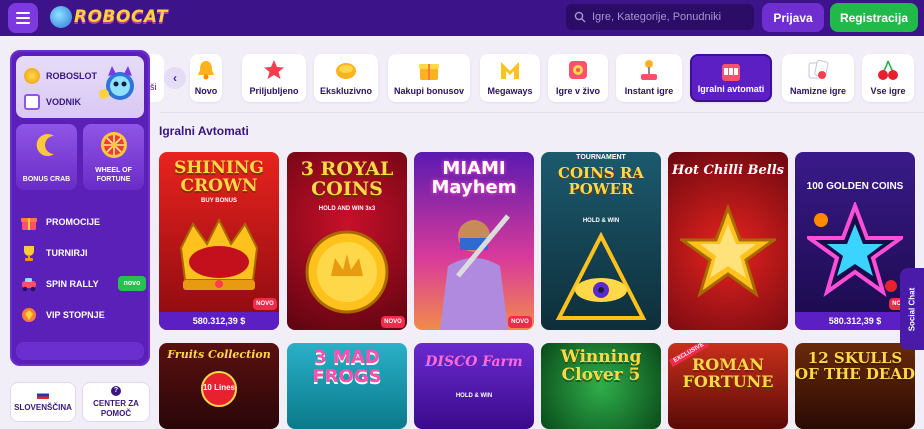 This screenshot has height=429, width=924. Describe the element at coordinates (855, 186) in the screenshot. I see `game-title: 100 GOLDEN COINS` at that location.